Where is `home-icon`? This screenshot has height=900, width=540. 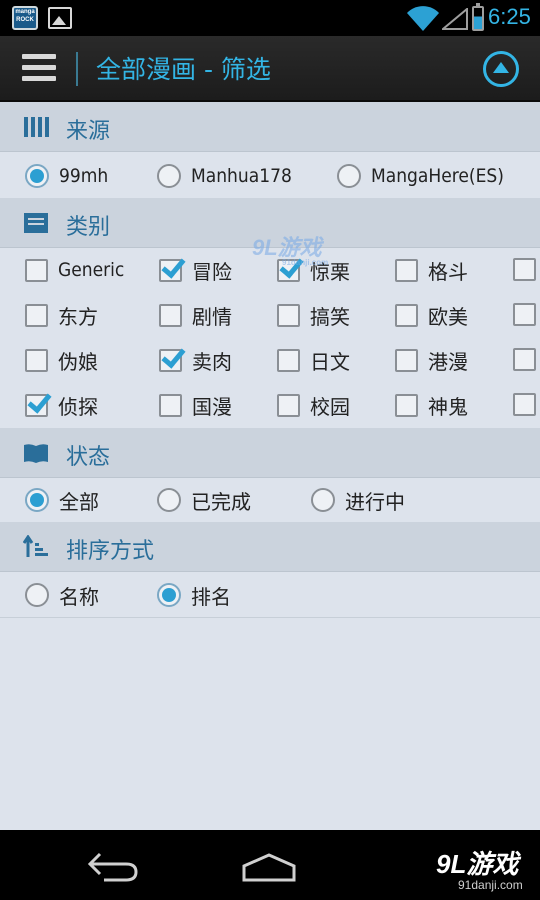 home-icon is located at coordinates (269, 867).